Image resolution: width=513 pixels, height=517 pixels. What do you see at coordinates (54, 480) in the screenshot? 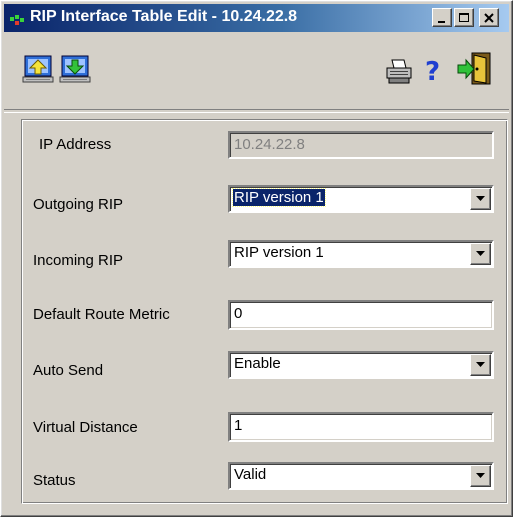
I see `status-label: Status` at bounding box center [54, 480].